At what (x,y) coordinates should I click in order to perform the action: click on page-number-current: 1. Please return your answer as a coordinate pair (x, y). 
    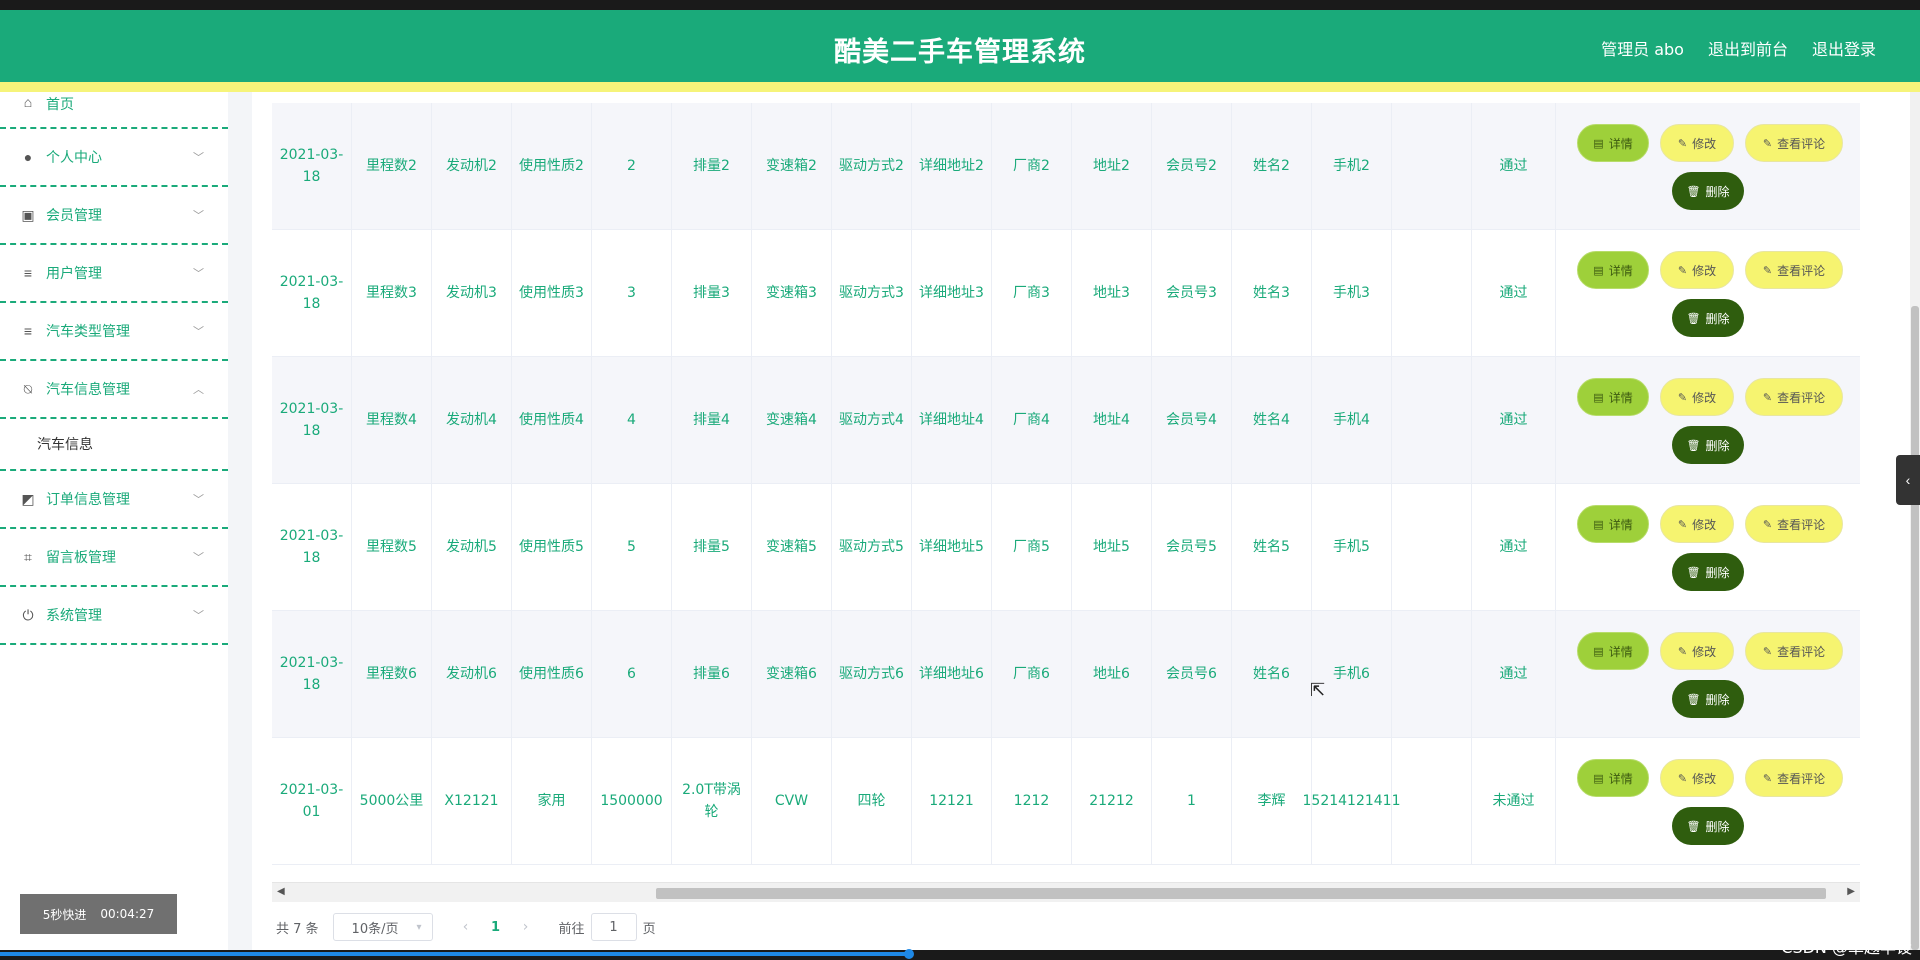
    Looking at the image, I should click on (496, 927).